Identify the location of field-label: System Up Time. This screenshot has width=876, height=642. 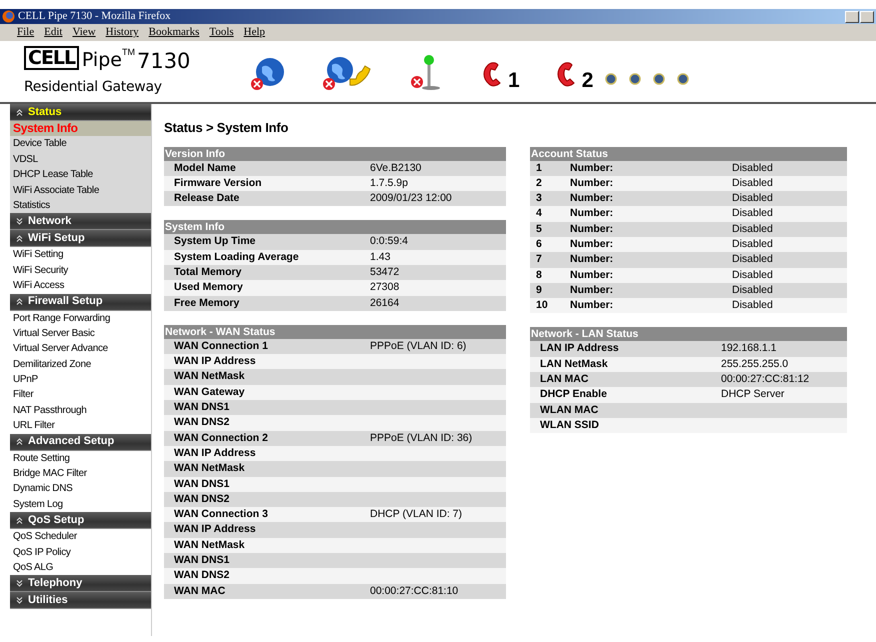
(267, 242).